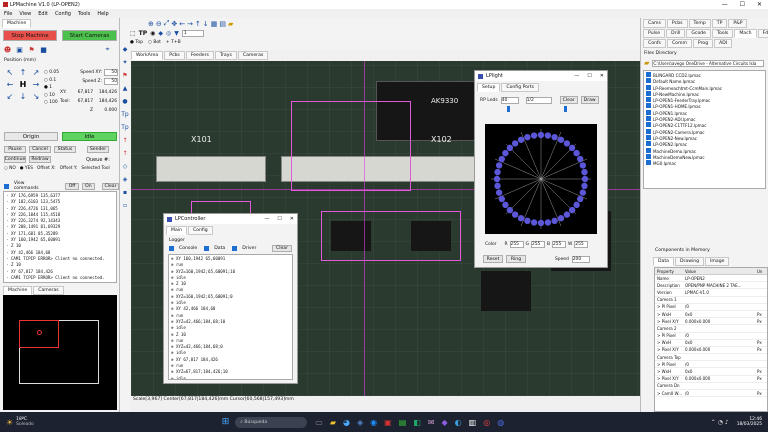 The image size is (768, 432). I want to click on select-icon: ⬚, so click(133, 33).